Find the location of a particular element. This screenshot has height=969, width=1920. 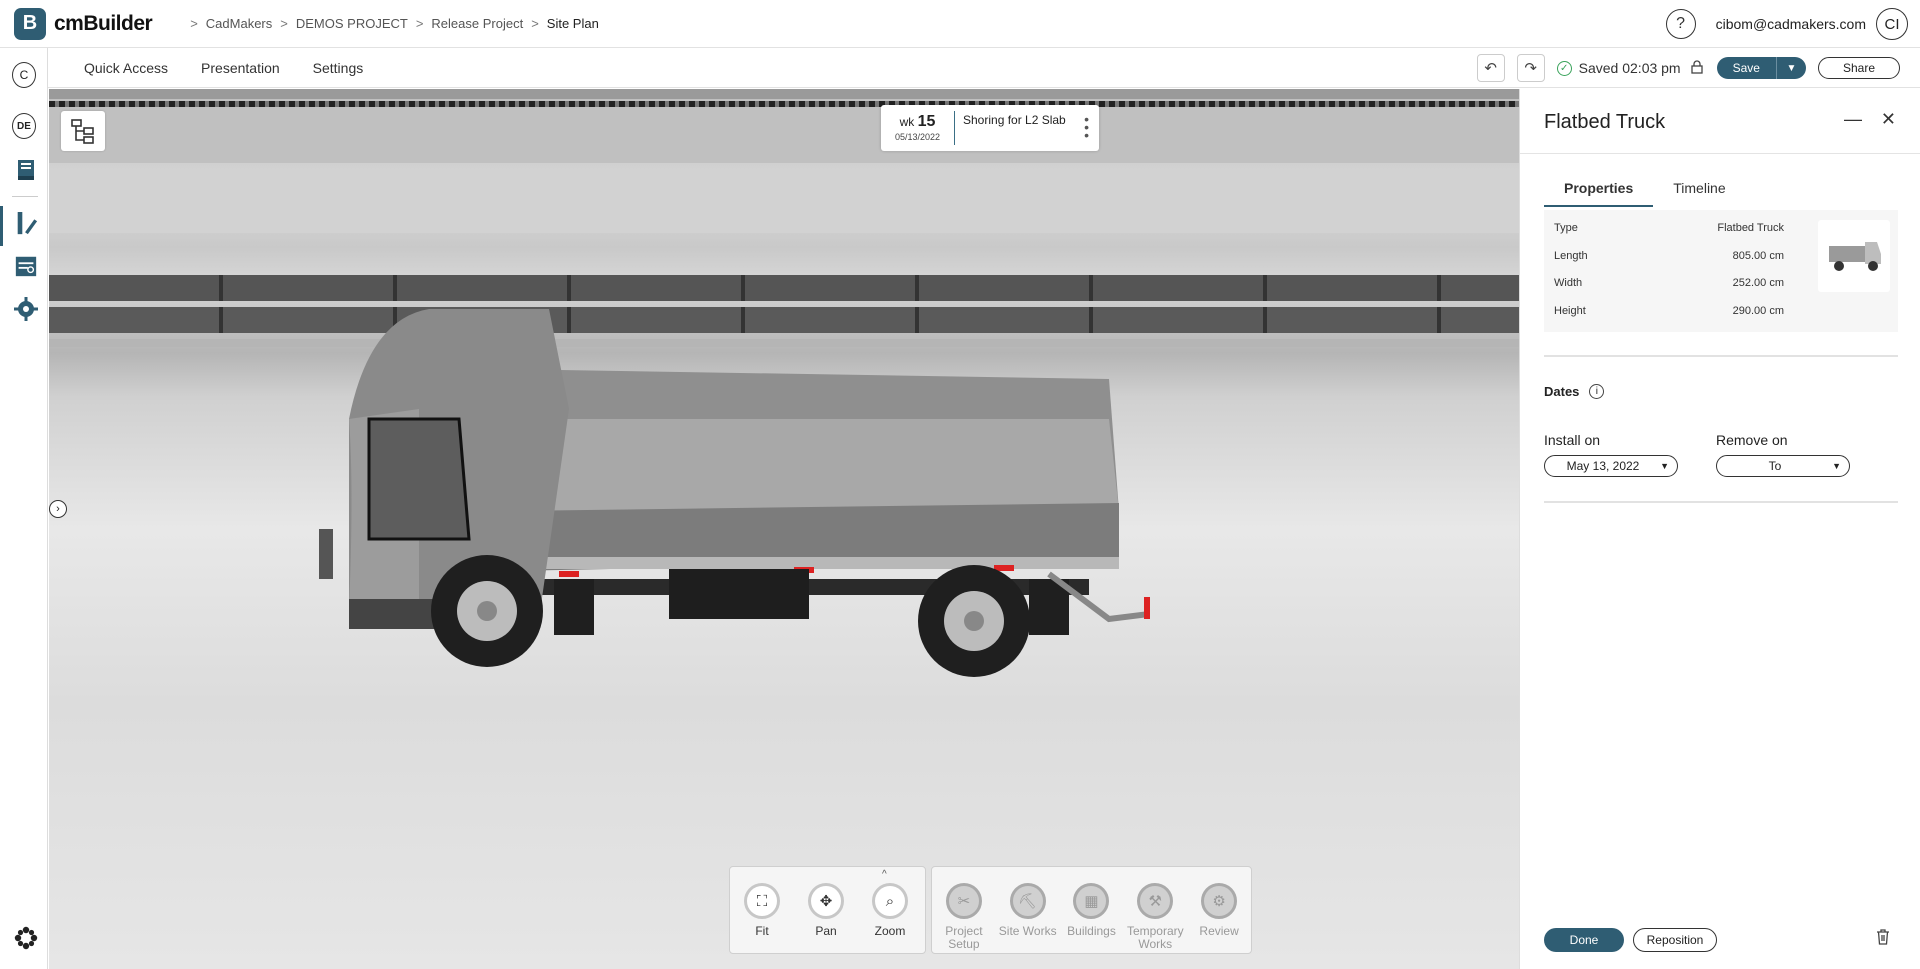

site-works-tool: ⛏ Site Works is located at coordinates (1028, 918).